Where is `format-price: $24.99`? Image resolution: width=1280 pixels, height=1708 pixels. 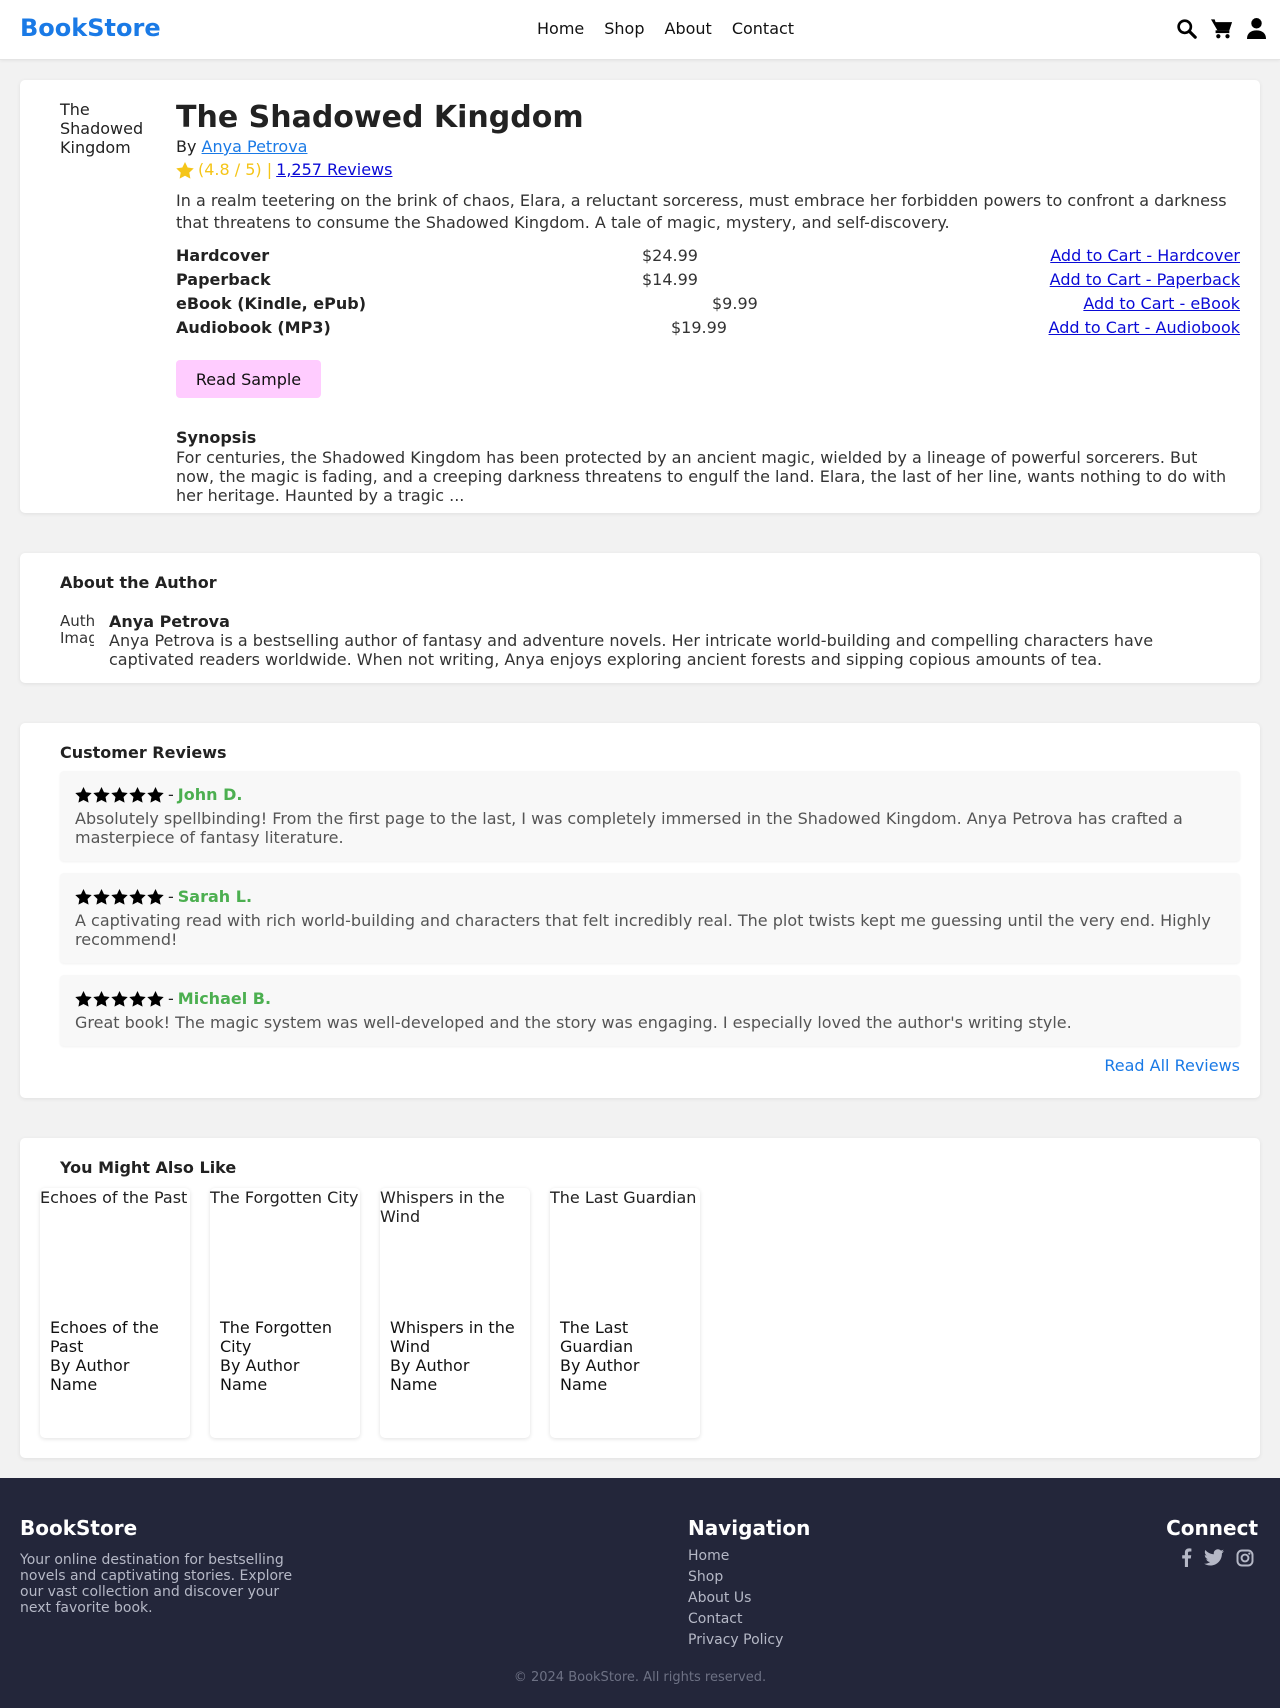
format-price: $24.99 is located at coordinates (670, 255).